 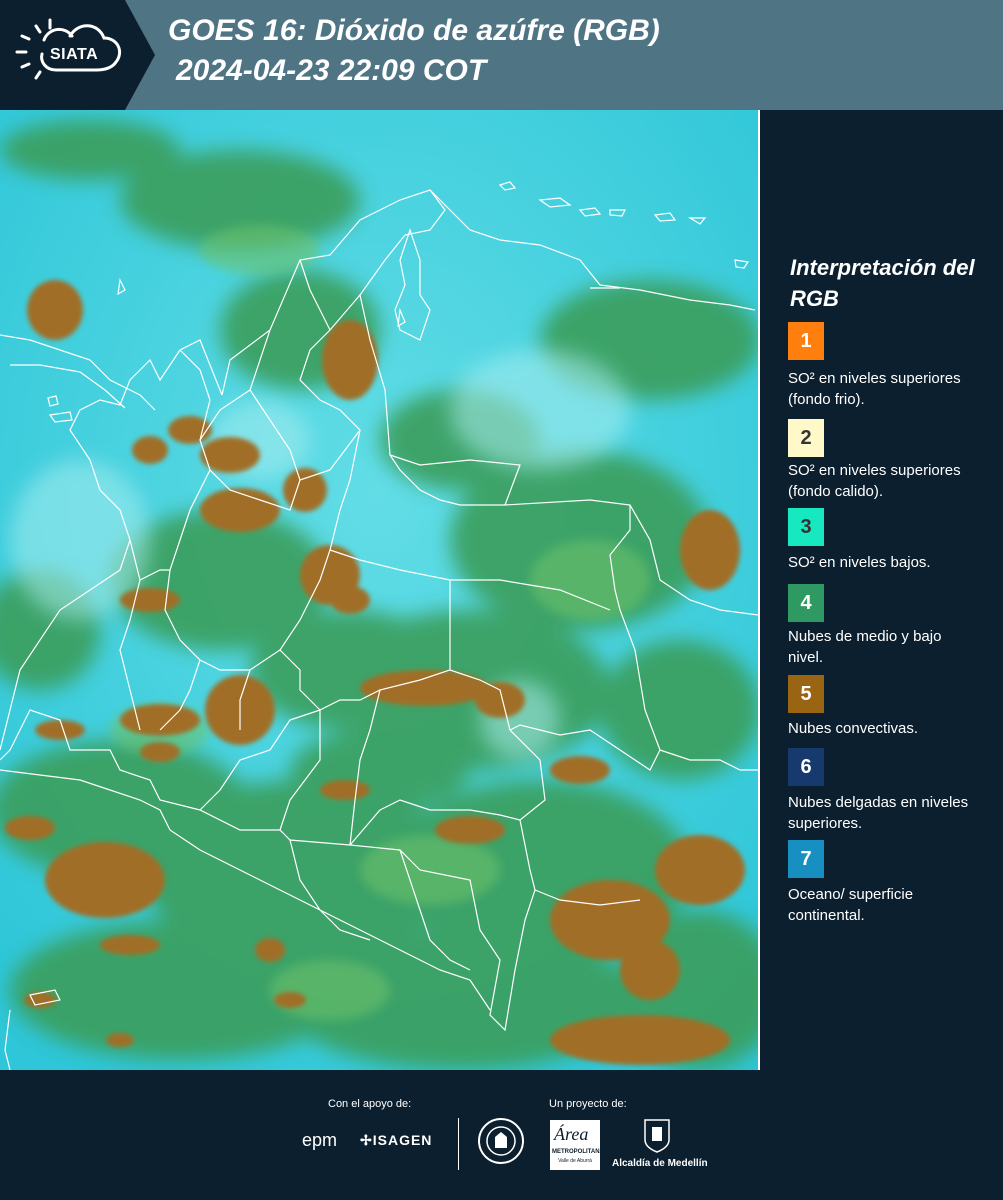 What do you see at coordinates (657, 1136) in the screenshot?
I see `alcaldia-shield-icon` at bounding box center [657, 1136].